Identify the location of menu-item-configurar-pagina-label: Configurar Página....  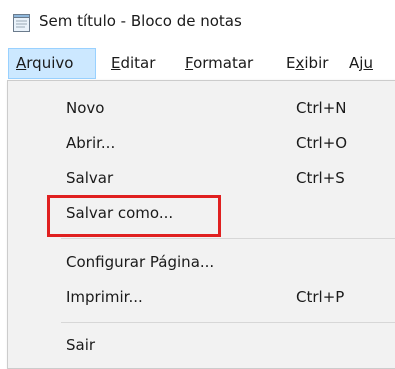
(140, 262).